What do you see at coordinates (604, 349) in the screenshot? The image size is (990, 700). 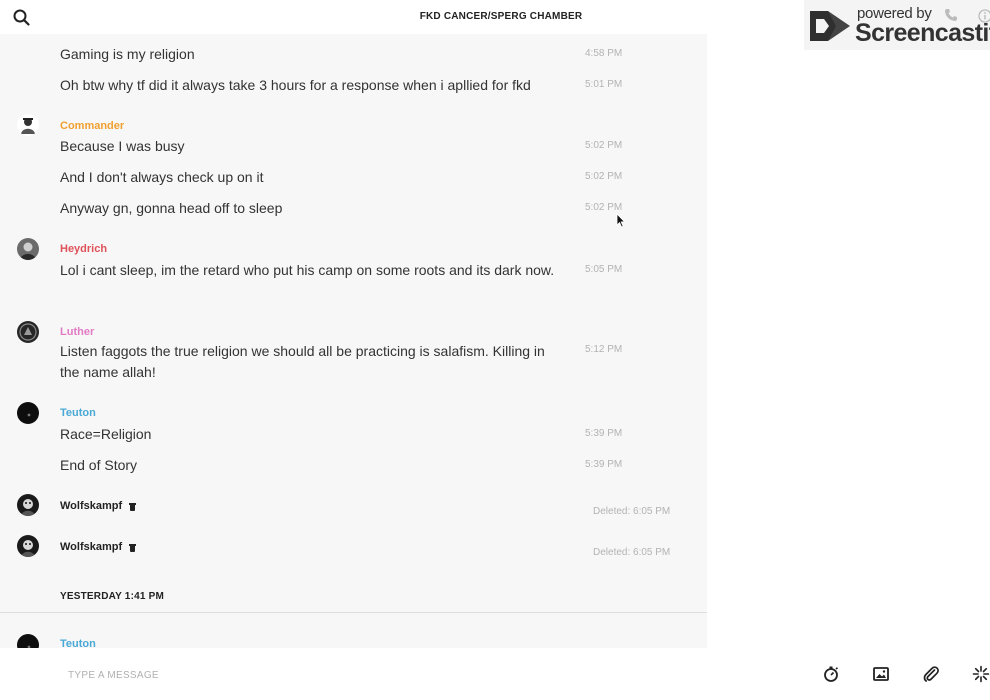 I see `message-time: 5:12 PM` at bounding box center [604, 349].